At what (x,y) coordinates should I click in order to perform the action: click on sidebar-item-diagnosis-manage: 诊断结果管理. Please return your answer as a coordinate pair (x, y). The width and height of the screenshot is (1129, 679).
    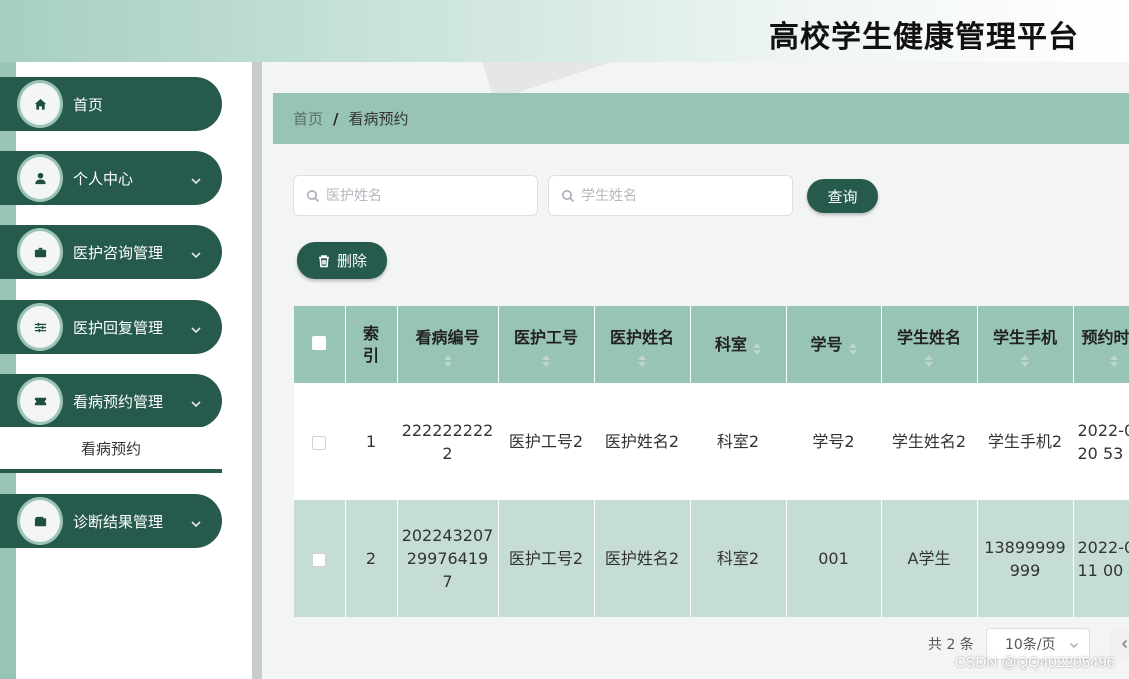
    Looking at the image, I should click on (111, 521).